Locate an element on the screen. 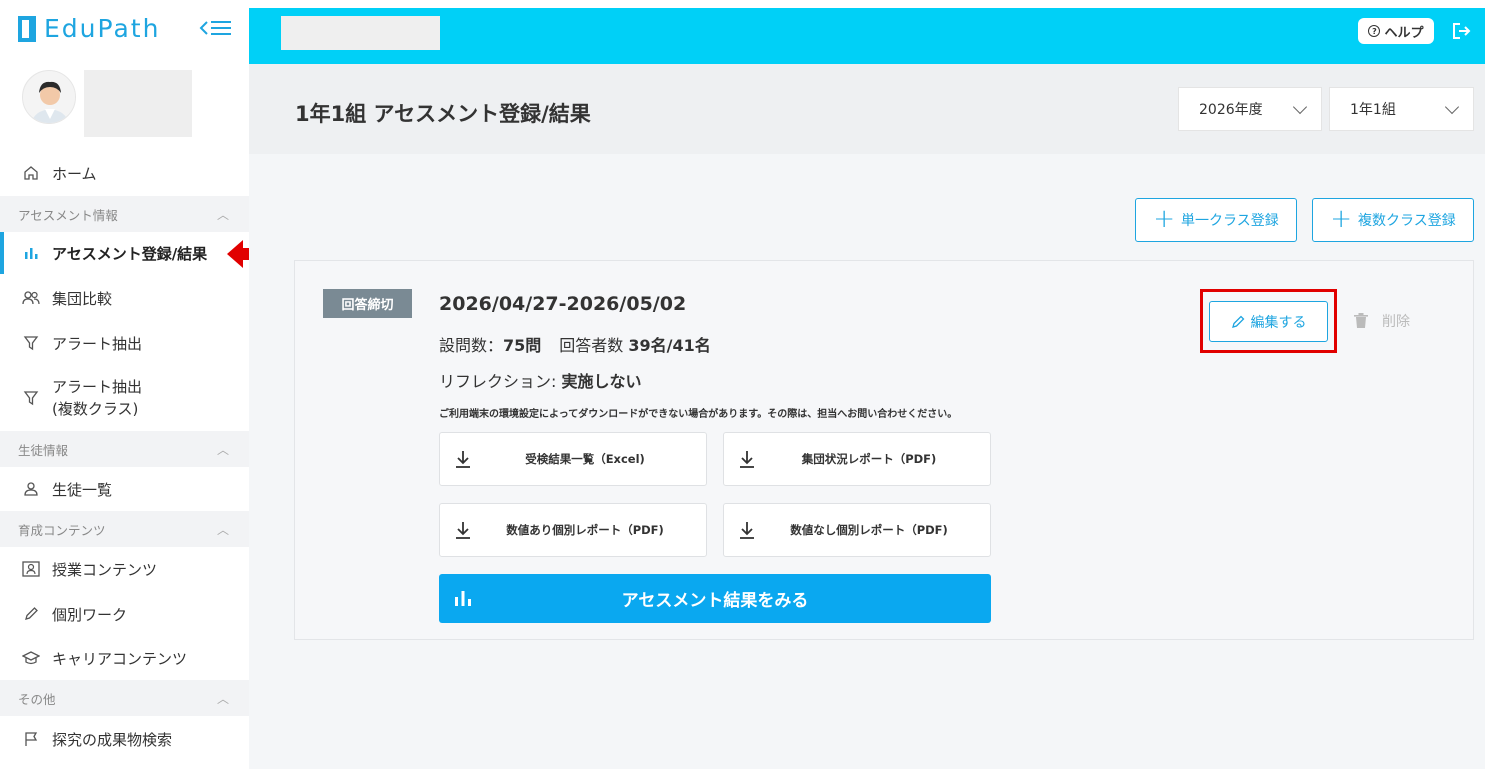  top-bar: ? ヘルプ is located at coordinates (867, 36).